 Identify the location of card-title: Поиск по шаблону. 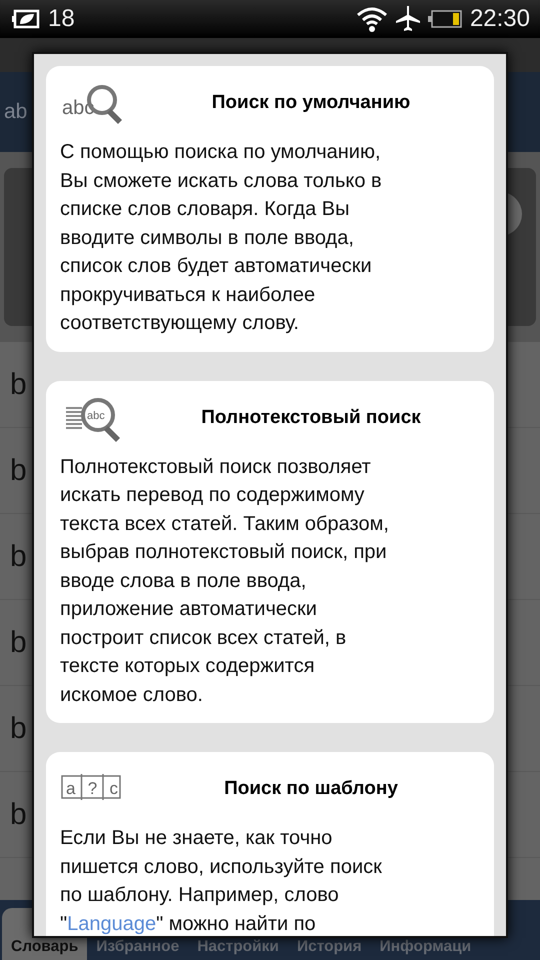
(311, 789).